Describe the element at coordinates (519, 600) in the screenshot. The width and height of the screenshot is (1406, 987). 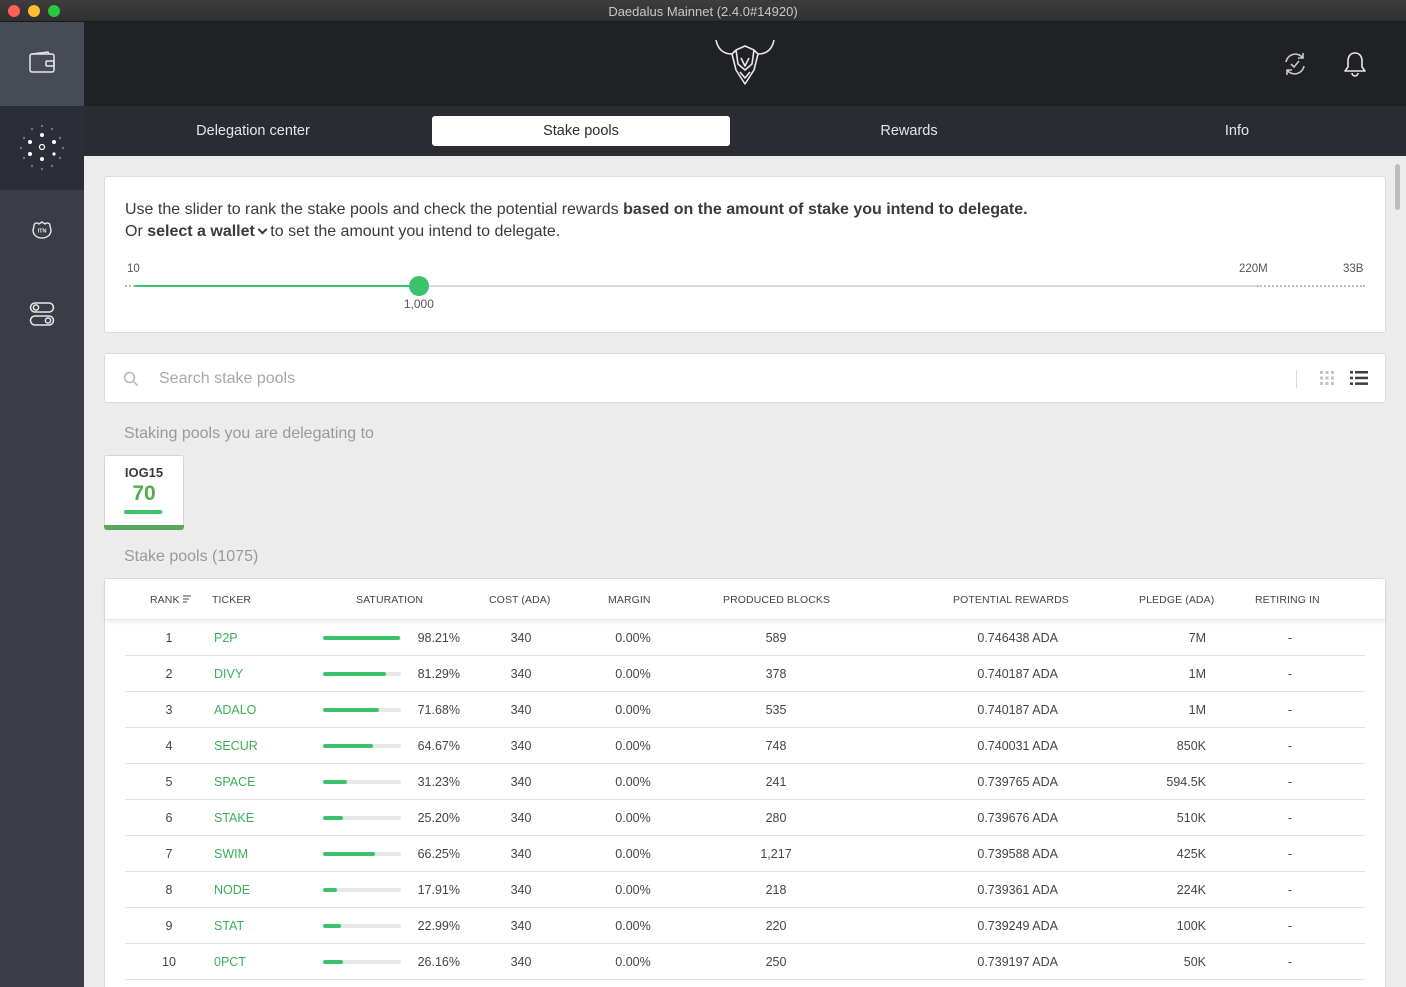
I see `column-cost: COST (ADA)` at that location.